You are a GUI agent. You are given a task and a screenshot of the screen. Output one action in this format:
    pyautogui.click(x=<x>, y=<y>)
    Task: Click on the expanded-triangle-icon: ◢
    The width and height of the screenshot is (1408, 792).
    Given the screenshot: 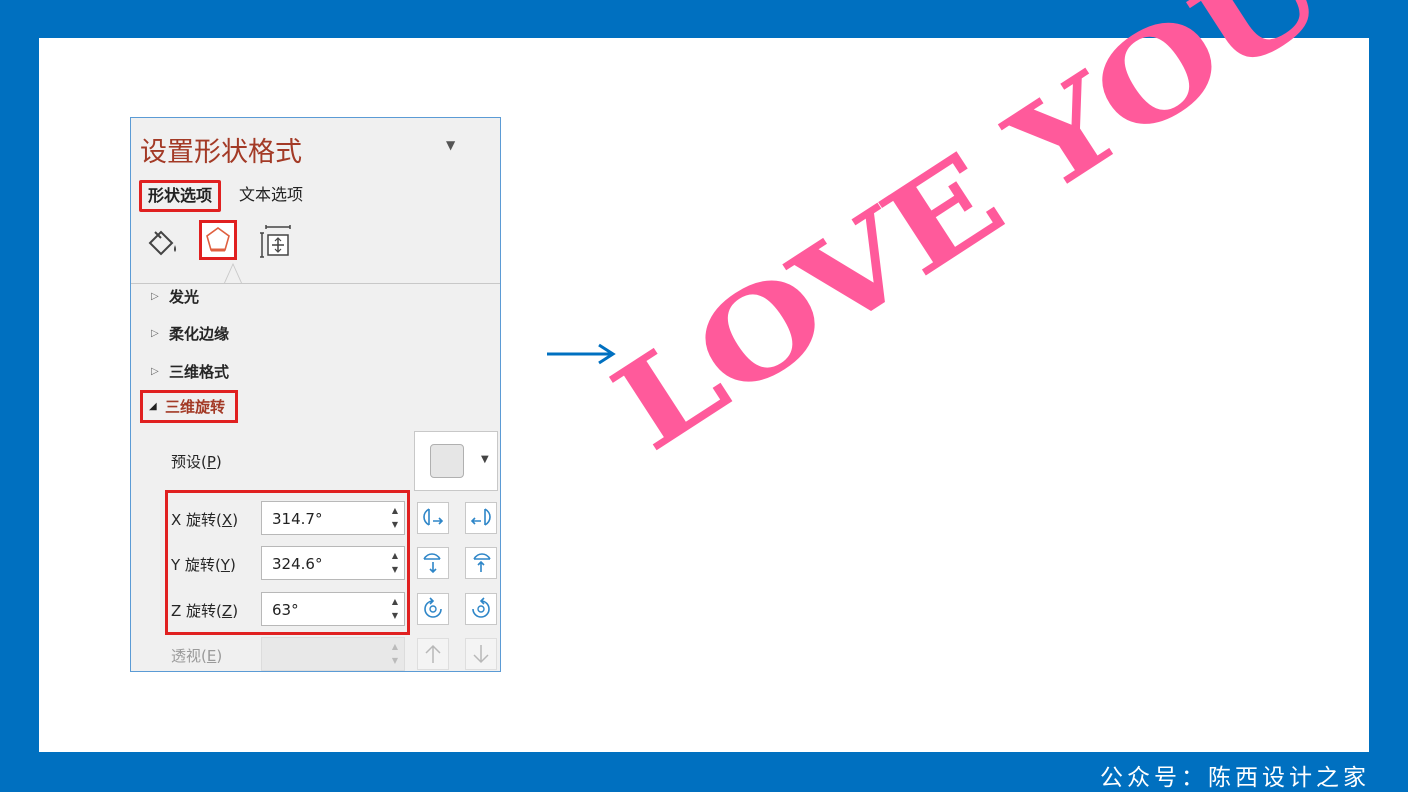 What is the action you would take?
    pyautogui.click(x=153, y=406)
    